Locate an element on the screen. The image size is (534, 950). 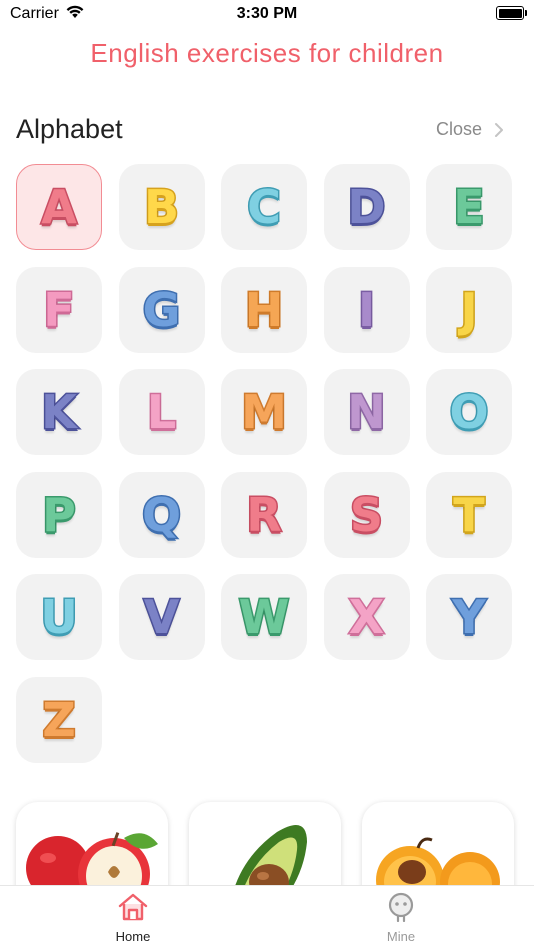
letter-tile-m: M is located at coordinates (264, 412).